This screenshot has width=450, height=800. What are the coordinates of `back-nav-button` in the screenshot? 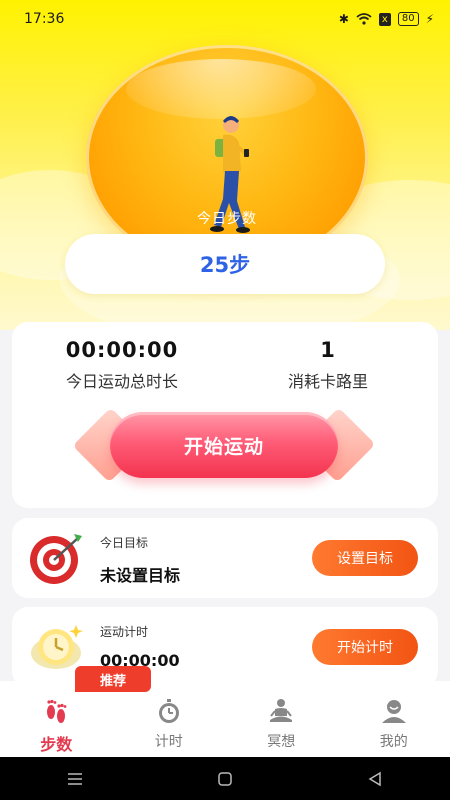 It's located at (375, 779).